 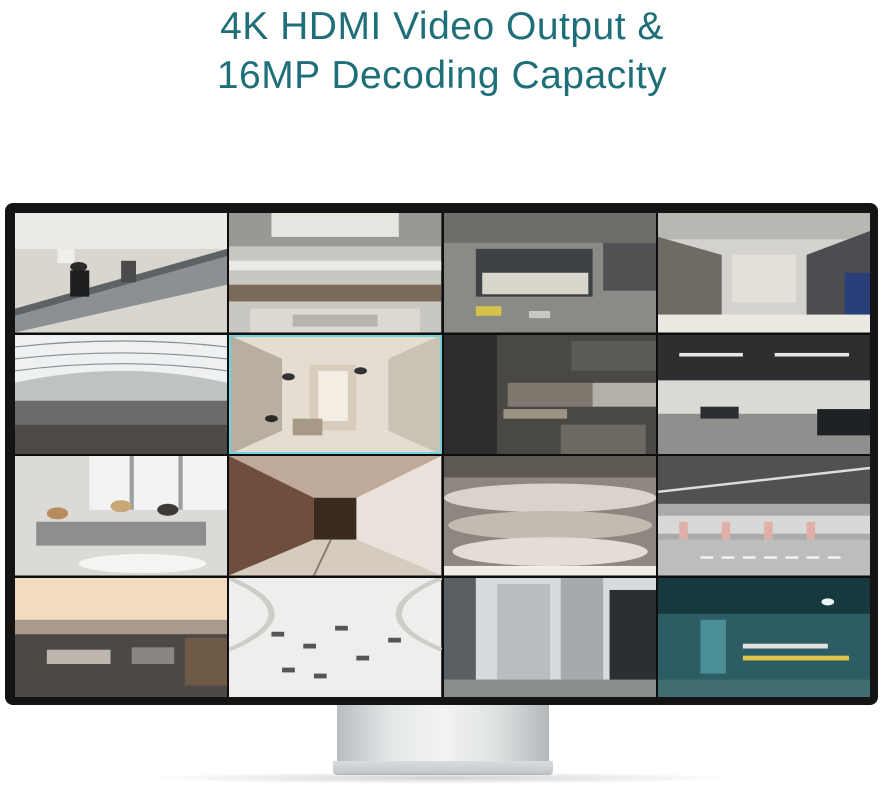 I want to click on camera-feed-white-atrium, so click(x=335, y=637).